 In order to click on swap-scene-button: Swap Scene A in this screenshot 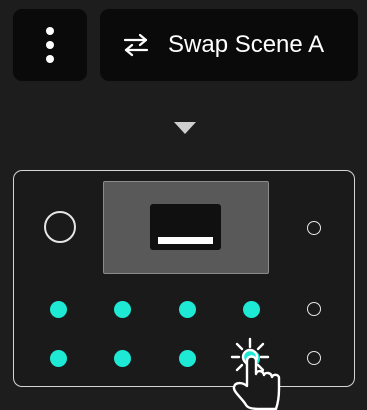, I will do `click(229, 45)`.